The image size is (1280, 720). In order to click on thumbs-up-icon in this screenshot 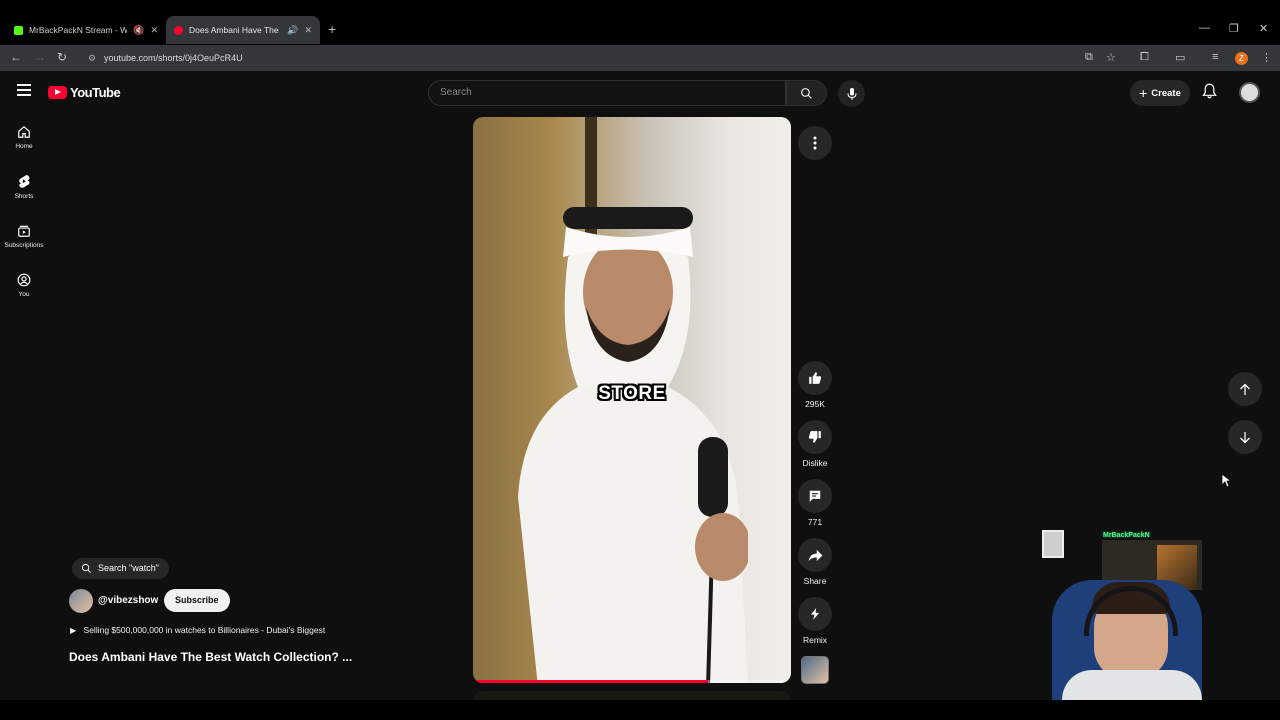, I will do `click(815, 378)`.